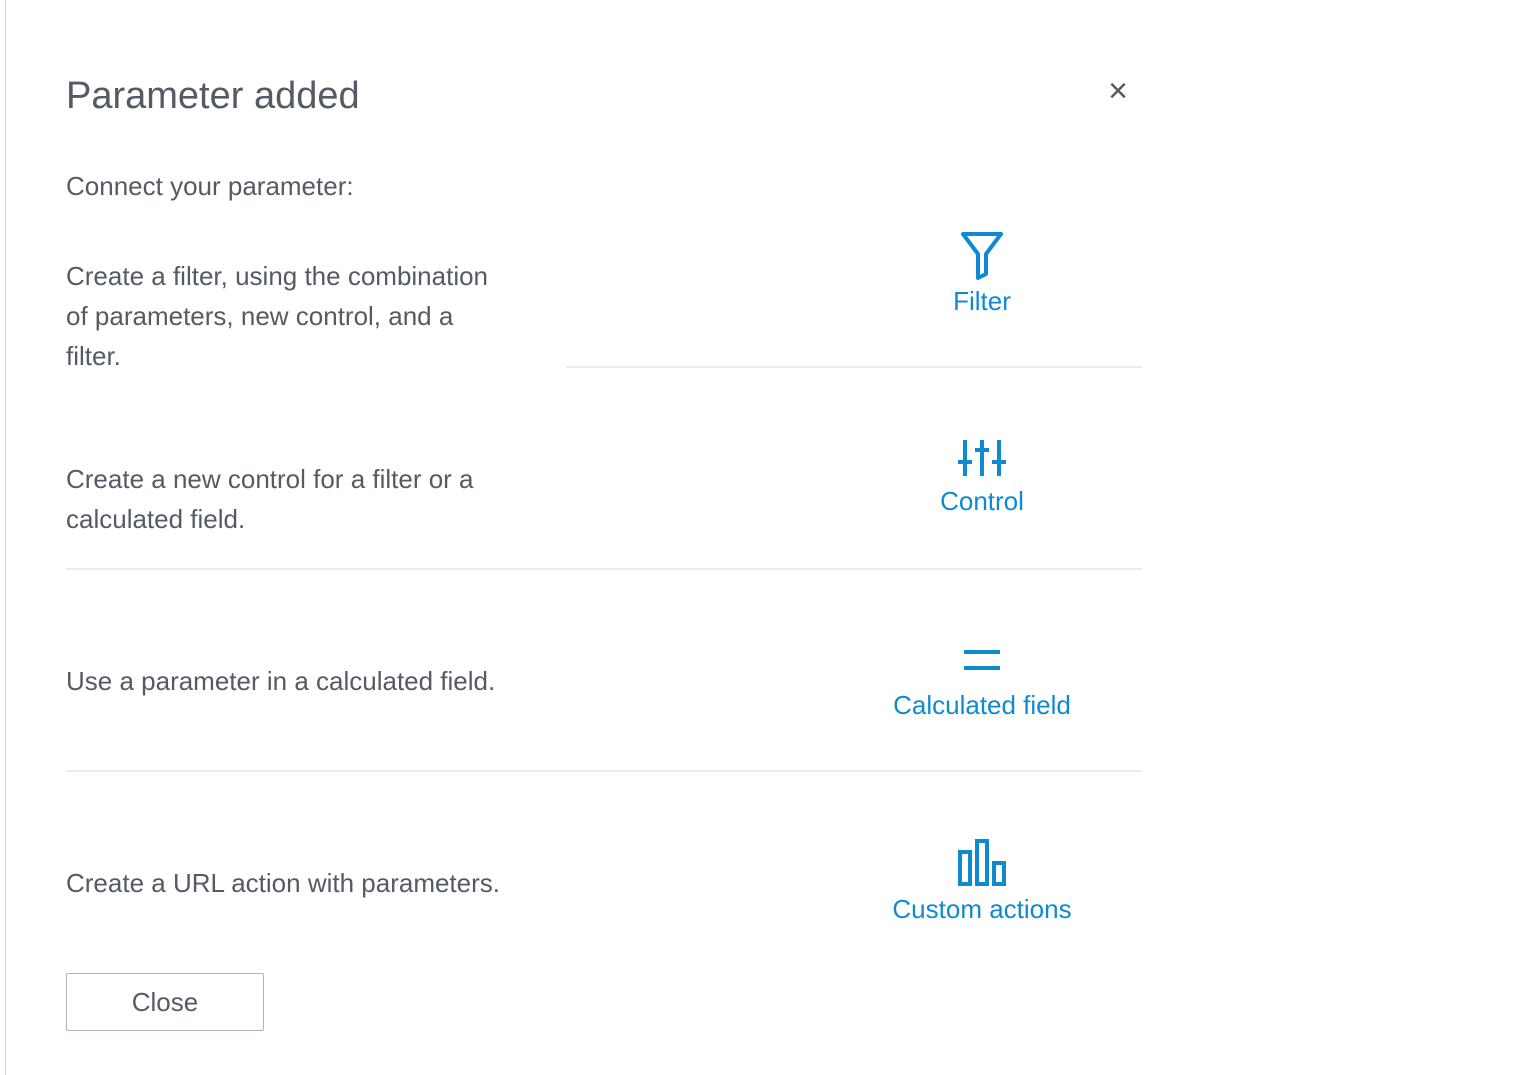 This screenshot has height=1075, width=1535. Describe the element at coordinates (270, 479) in the screenshot. I see `description-line: Create a new control for a filter or a` at that location.